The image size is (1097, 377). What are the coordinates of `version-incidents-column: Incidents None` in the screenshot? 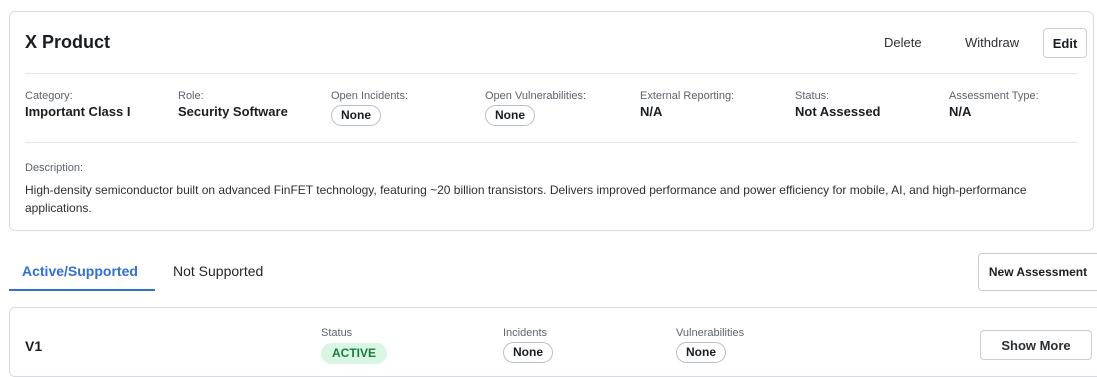 It's located at (528, 344).